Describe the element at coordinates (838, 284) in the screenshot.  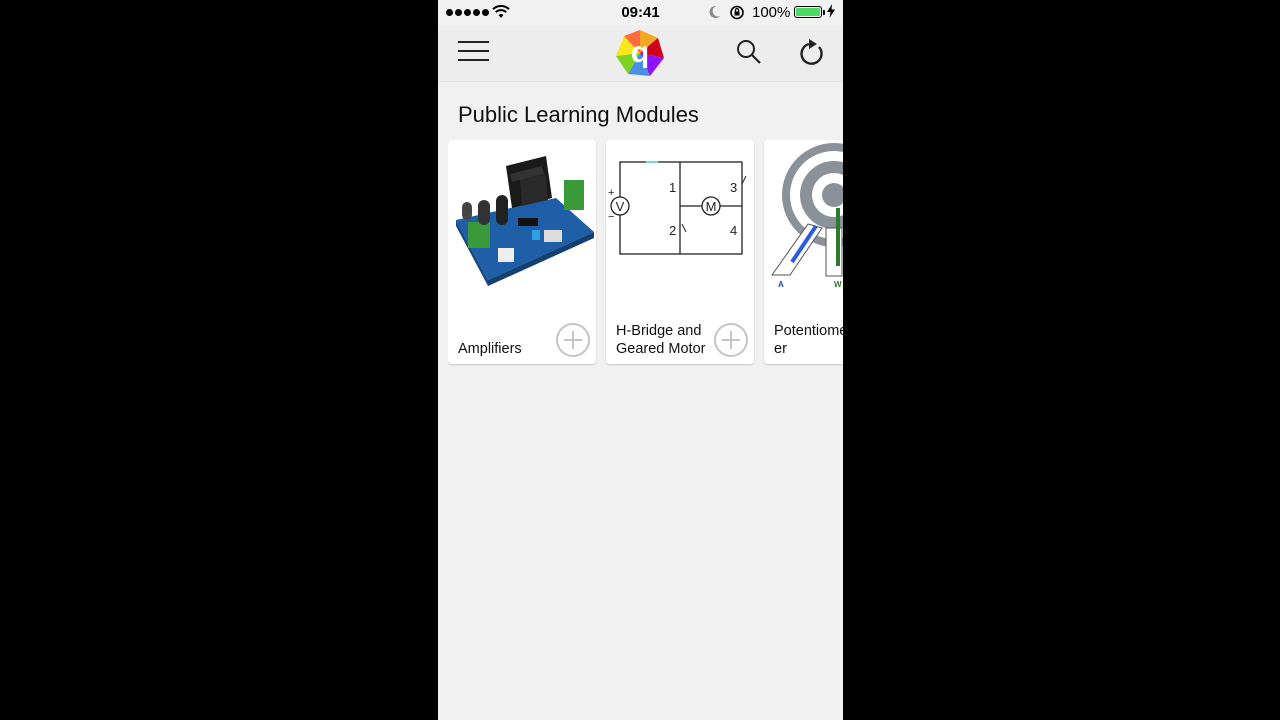
I see `svg-text: W` at that location.